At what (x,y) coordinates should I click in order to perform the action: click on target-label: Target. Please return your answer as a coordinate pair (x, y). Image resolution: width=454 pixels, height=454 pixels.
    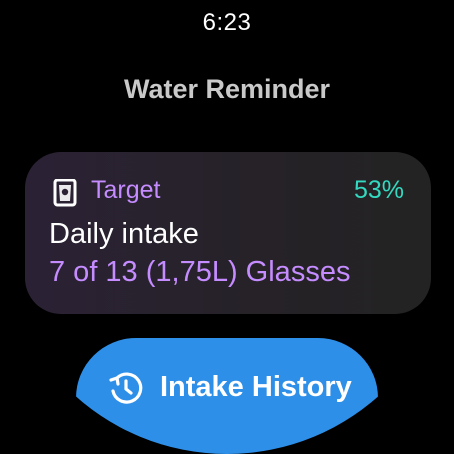
    Looking at the image, I should click on (126, 190).